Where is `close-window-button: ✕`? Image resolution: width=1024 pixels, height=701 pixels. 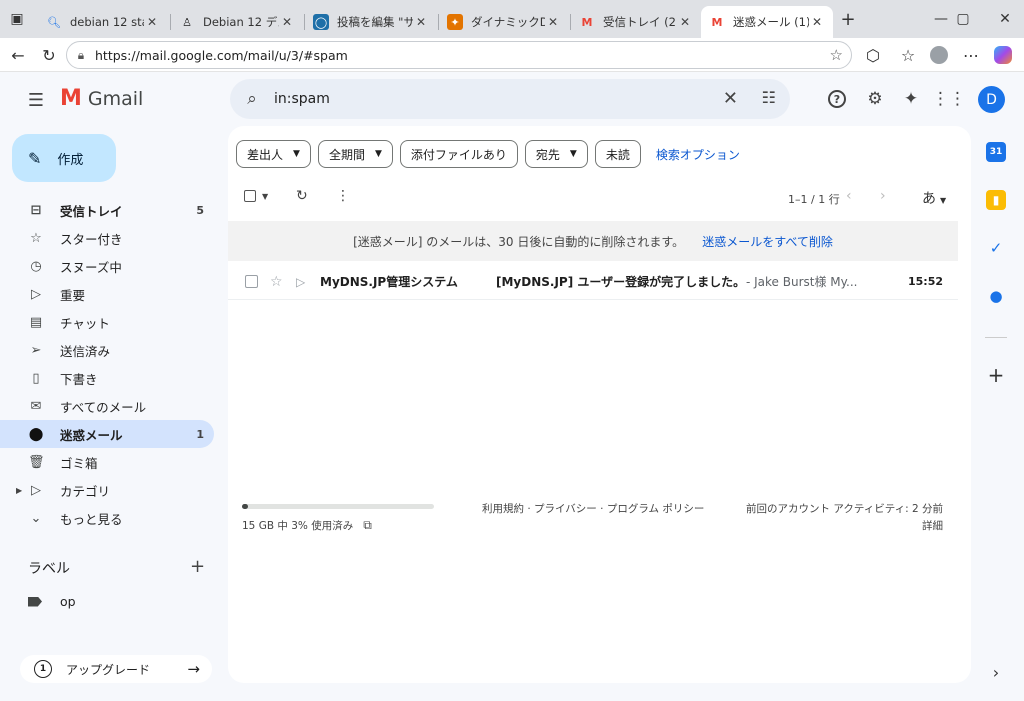
close-window-button: ✕ is located at coordinates (1004, 19).